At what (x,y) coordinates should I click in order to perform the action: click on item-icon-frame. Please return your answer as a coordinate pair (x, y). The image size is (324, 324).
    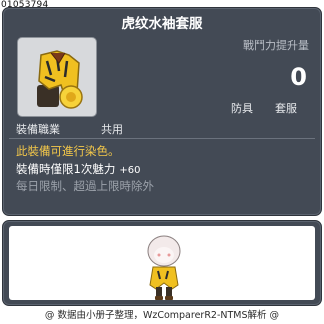
    Looking at the image, I should click on (57, 77).